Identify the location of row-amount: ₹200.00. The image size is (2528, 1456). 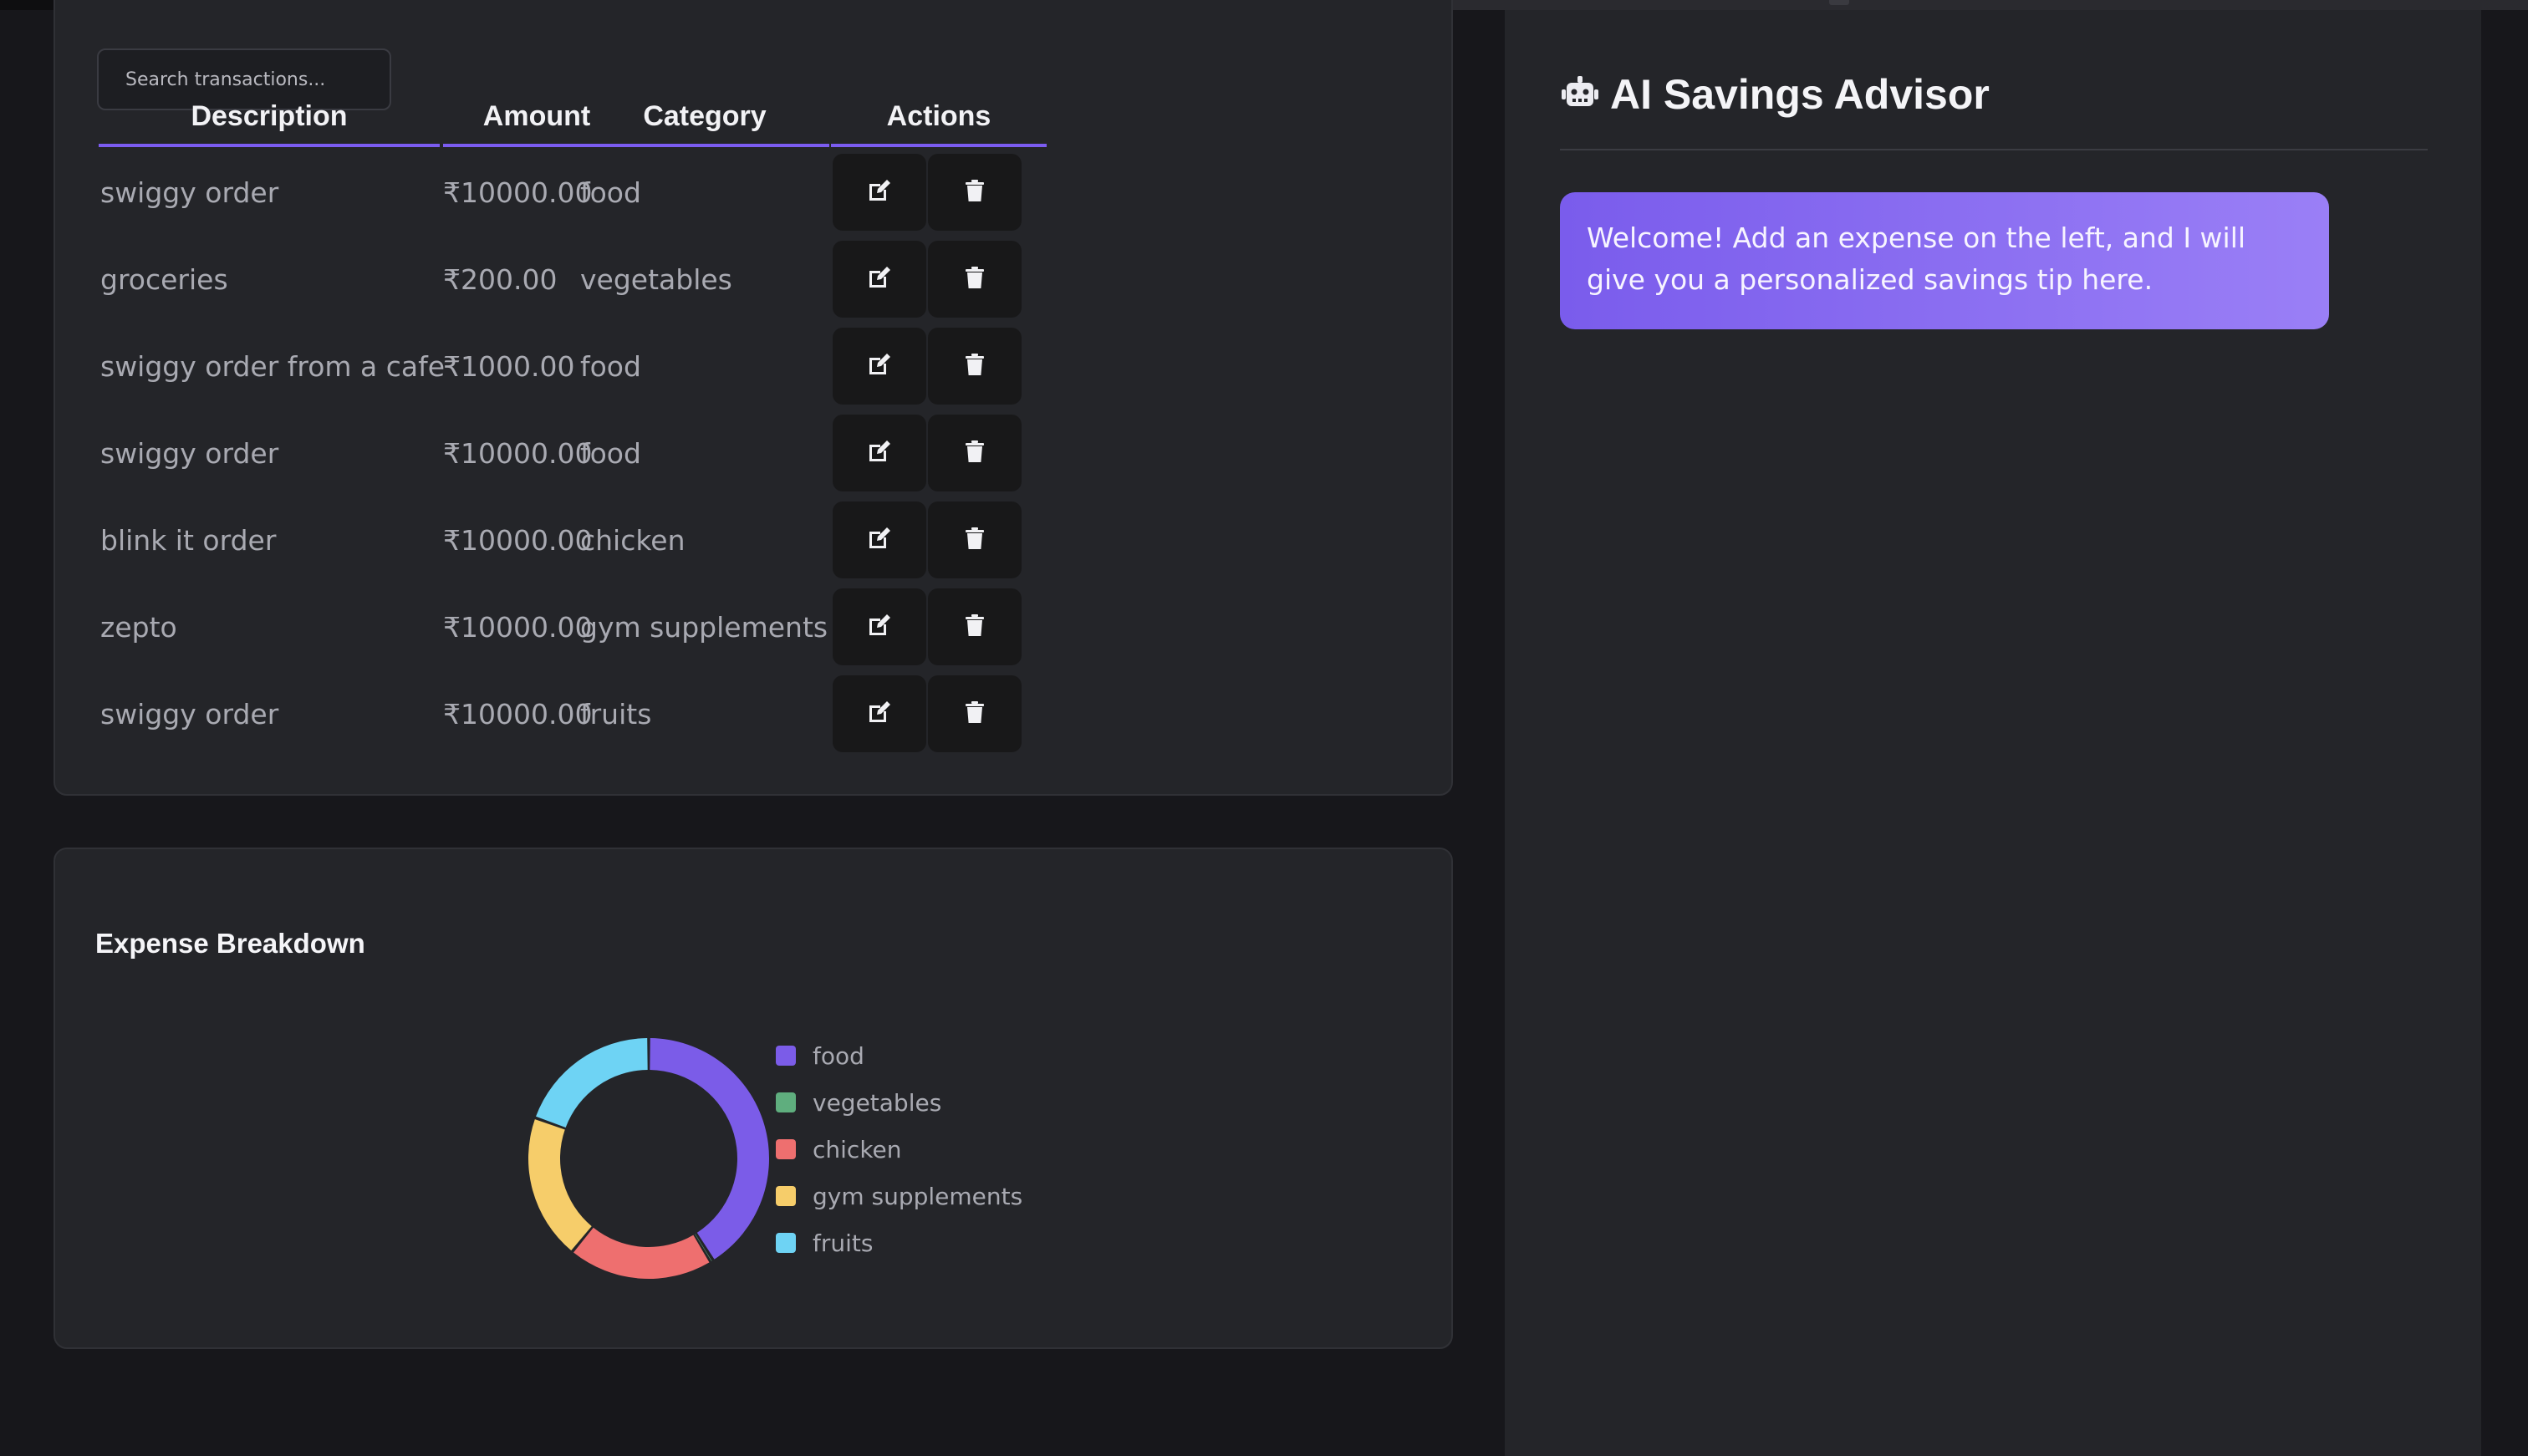
(500, 279).